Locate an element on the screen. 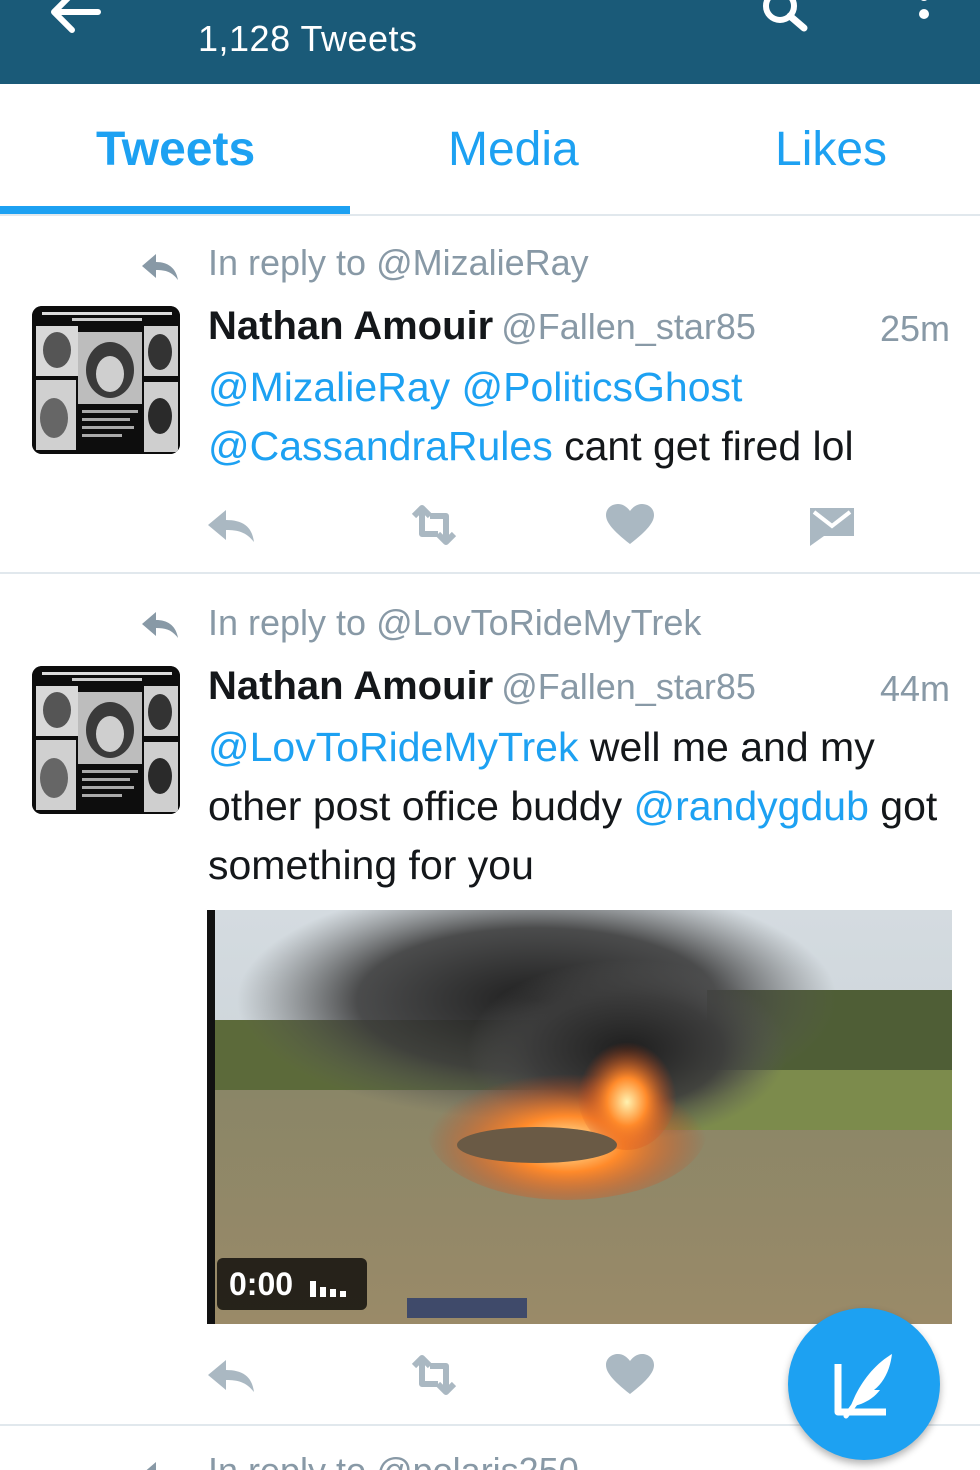 The image size is (980, 1470). reply-context: In reply to @polaris250 is located at coordinates (393, 1460).